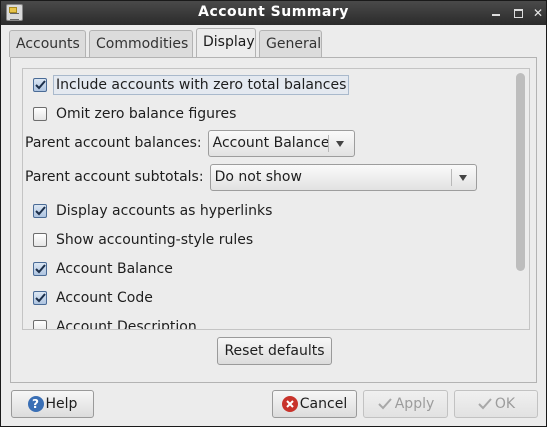  I want to click on help-button: ? Help, so click(52, 404).